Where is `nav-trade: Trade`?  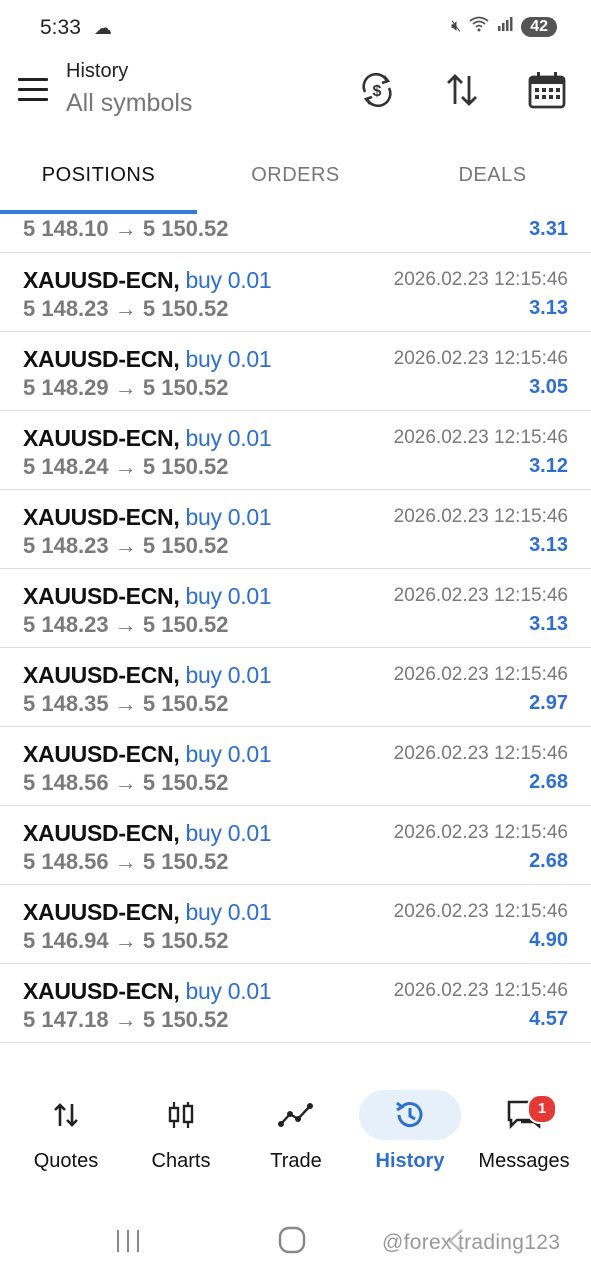 nav-trade: Trade is located at coordinates (296, 1137).